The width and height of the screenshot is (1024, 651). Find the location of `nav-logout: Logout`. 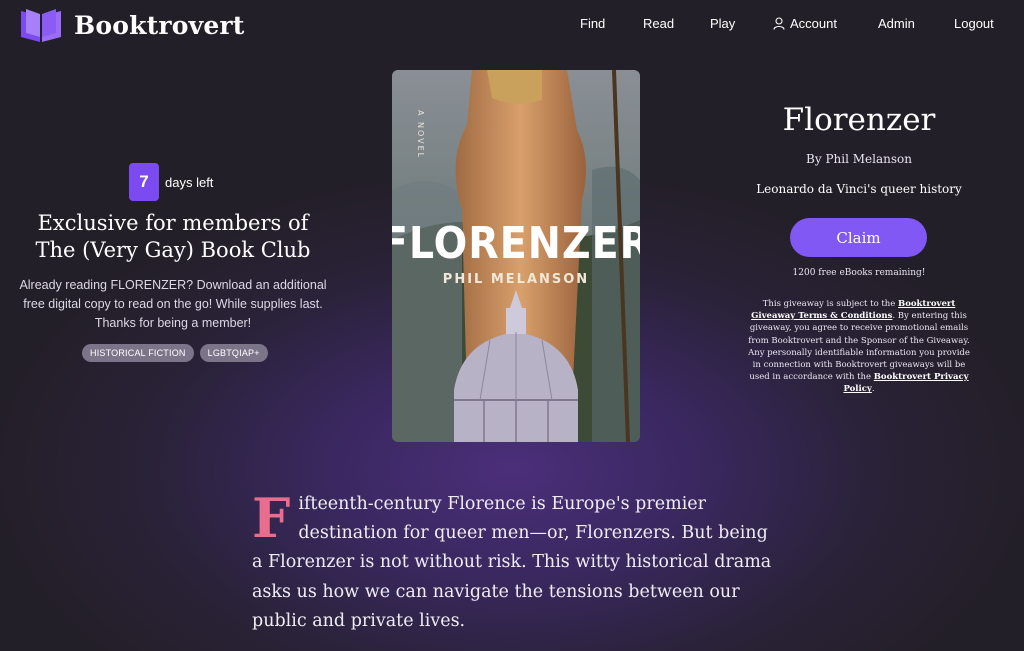

nav-logout: Logout is located at coordinates (974, 23).